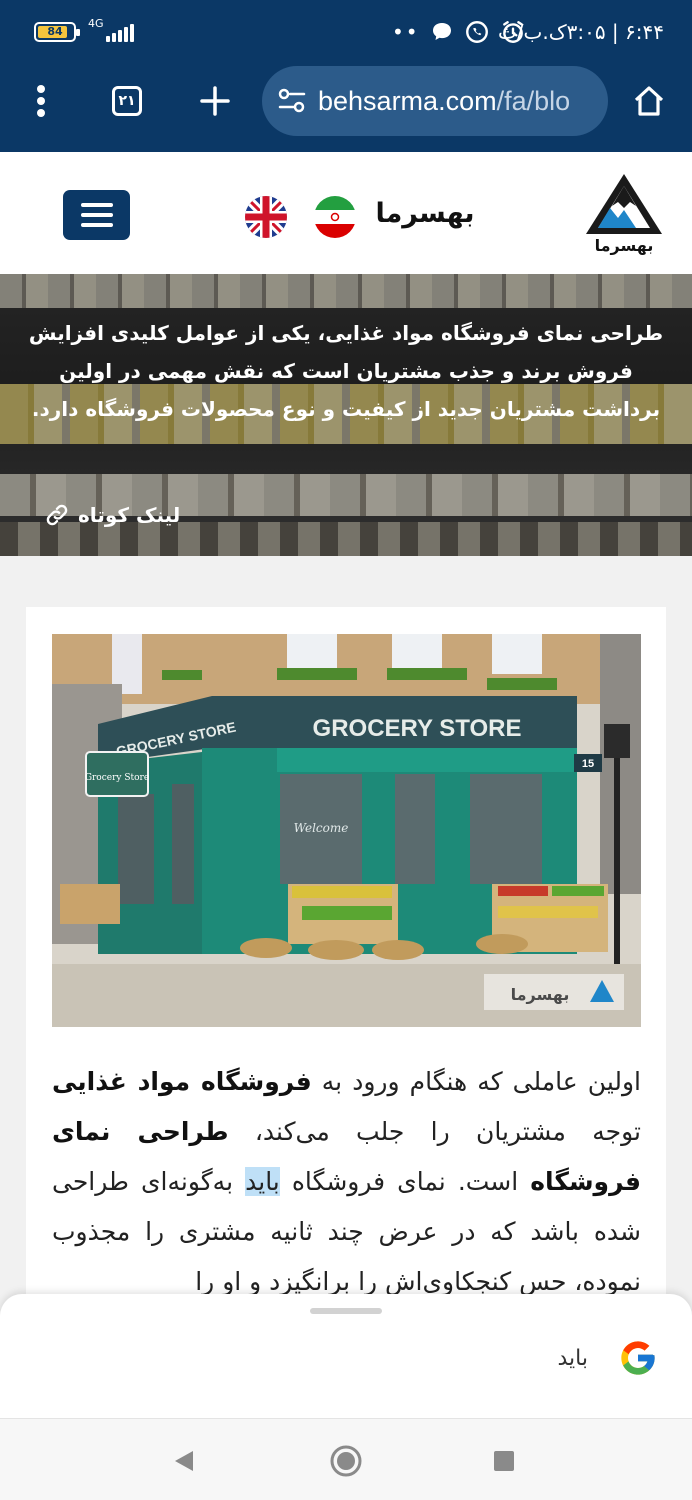 The height and width of the screenshot is (1500, 692). I want to click on article-text-3: است. نمای فروشگاه, so click(405, 1181).